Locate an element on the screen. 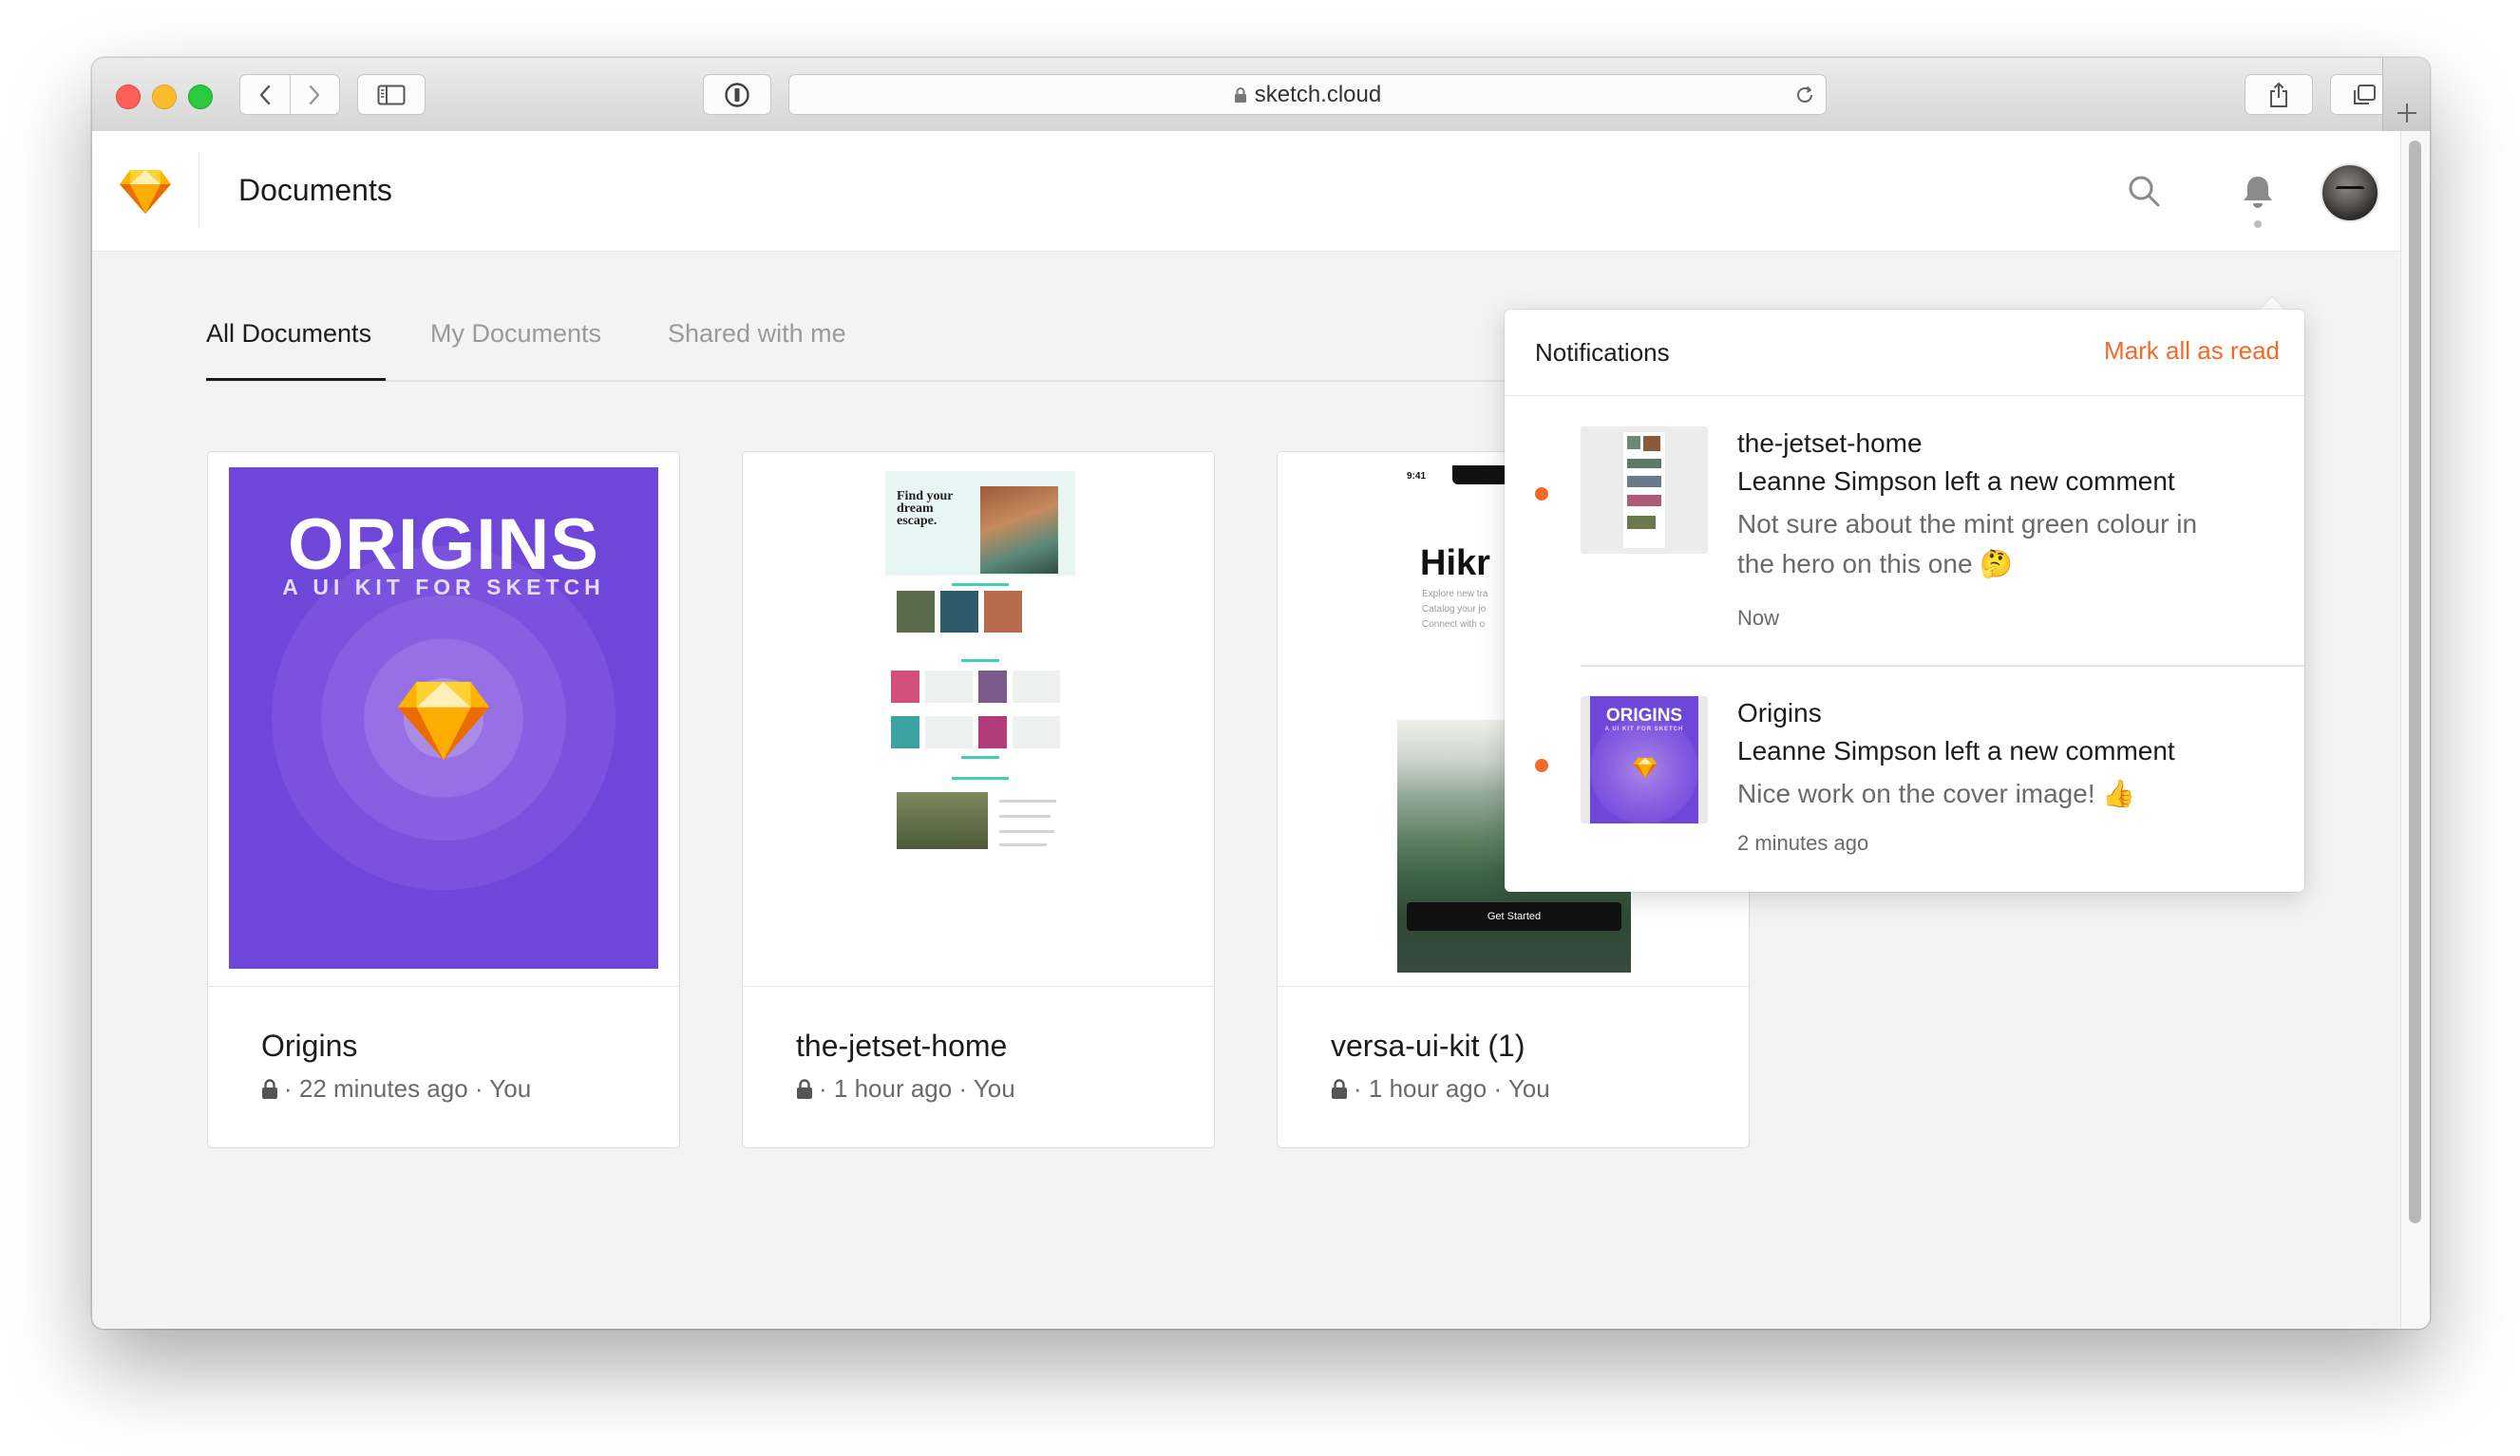 Image resolution: width=2520 pixels, height=1456 pixels. search-icon is located at coordinates (2144, 191).